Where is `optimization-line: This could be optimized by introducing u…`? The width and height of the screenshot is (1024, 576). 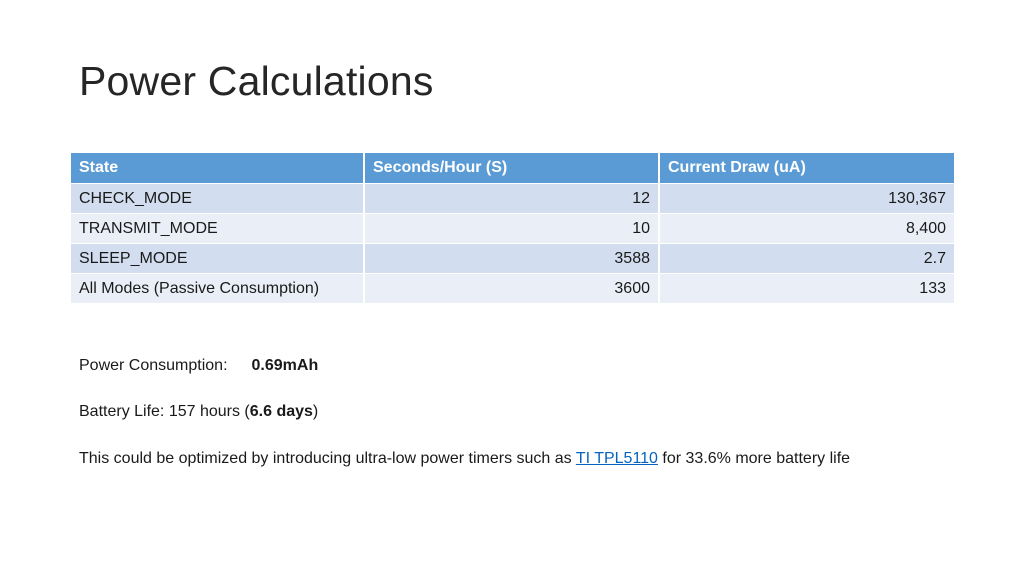
optimization-line: This could be optimized by introducing u… is located at coordinates (464, 459).